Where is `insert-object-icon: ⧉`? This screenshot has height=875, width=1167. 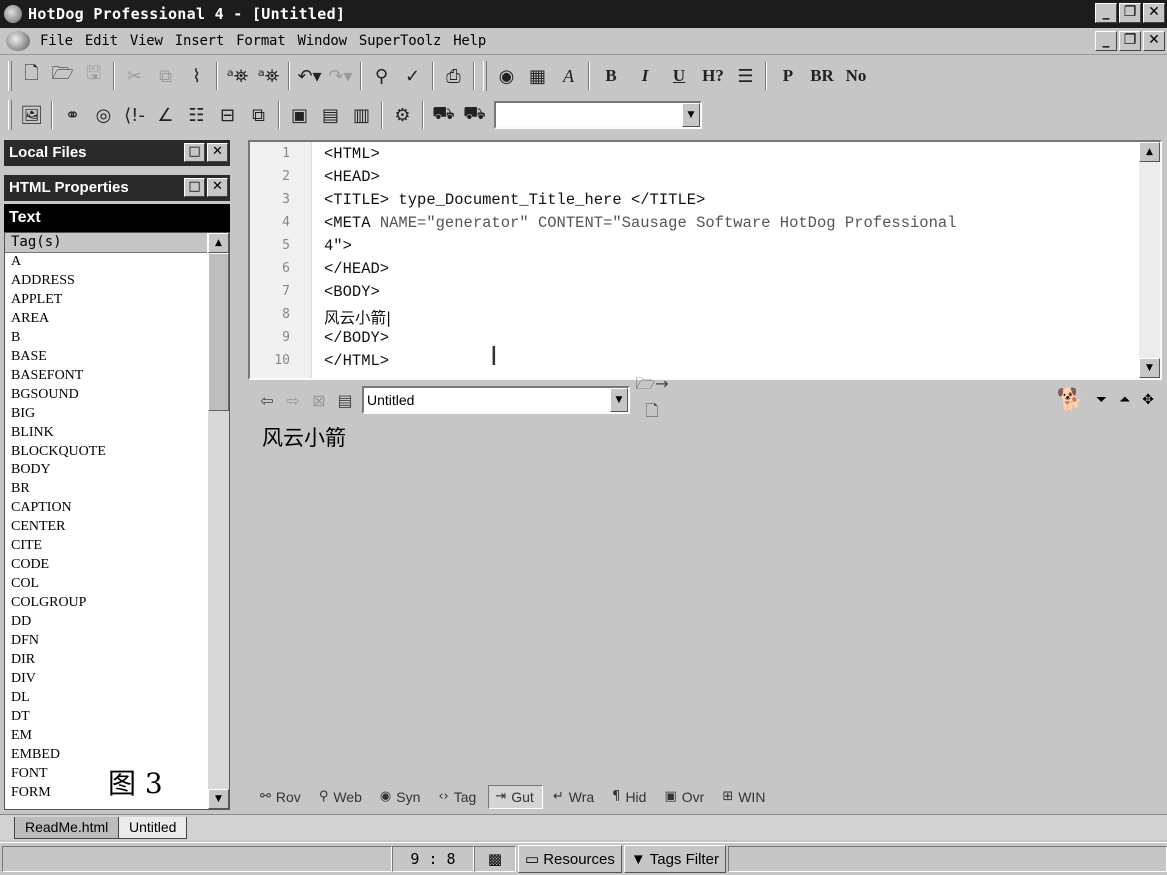 insert-object-icon: ⧉ is located at coordinates (258, 115).